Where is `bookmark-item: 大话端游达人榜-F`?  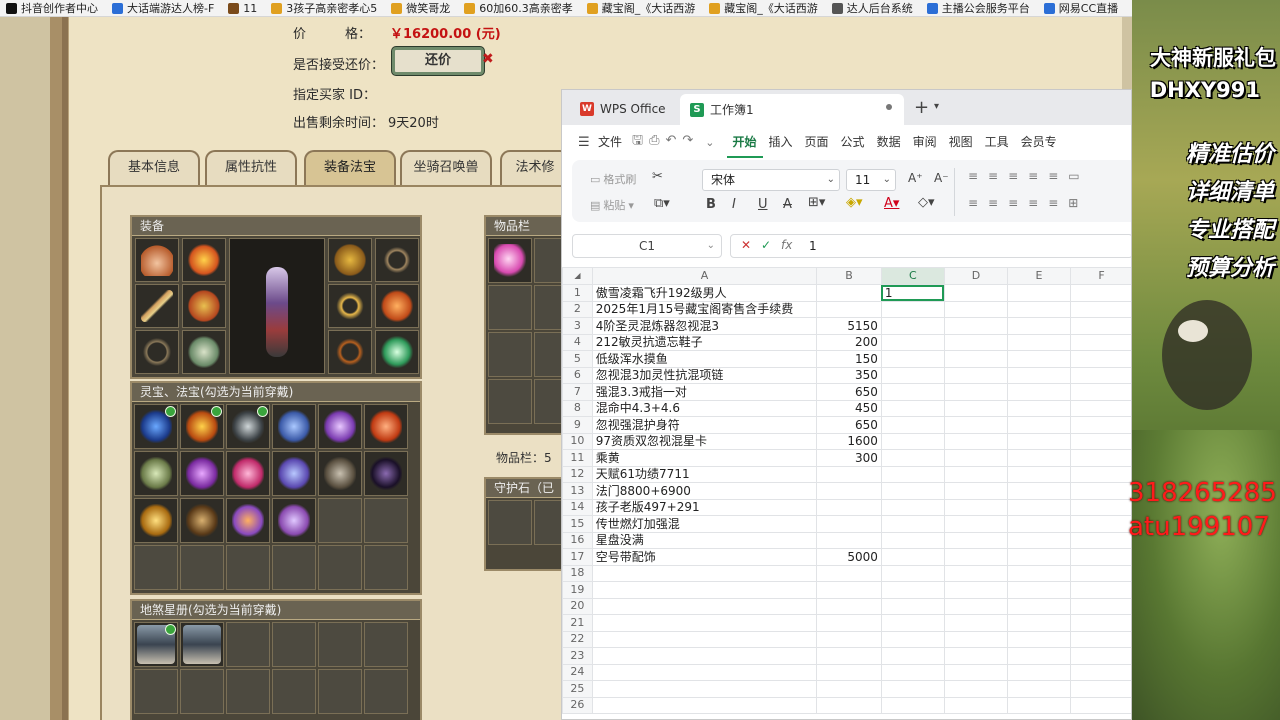 bookmark-item: 大话端游达人榜-F is located at coordinates (164, 8).